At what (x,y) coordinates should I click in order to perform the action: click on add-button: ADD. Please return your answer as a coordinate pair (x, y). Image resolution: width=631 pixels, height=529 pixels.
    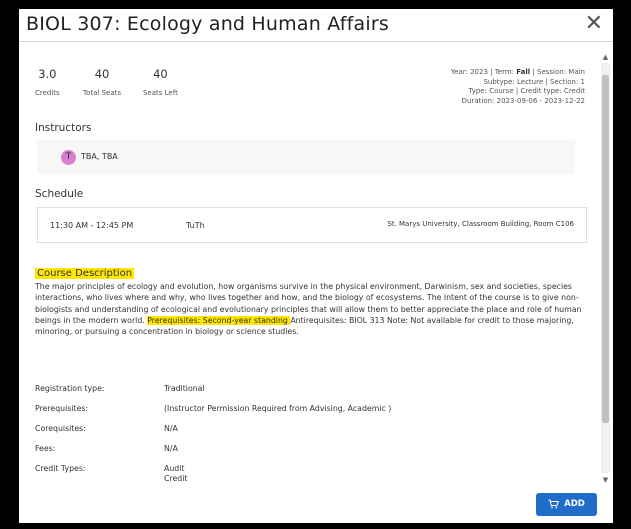
    Looking at the image, I should click on (566, 504).